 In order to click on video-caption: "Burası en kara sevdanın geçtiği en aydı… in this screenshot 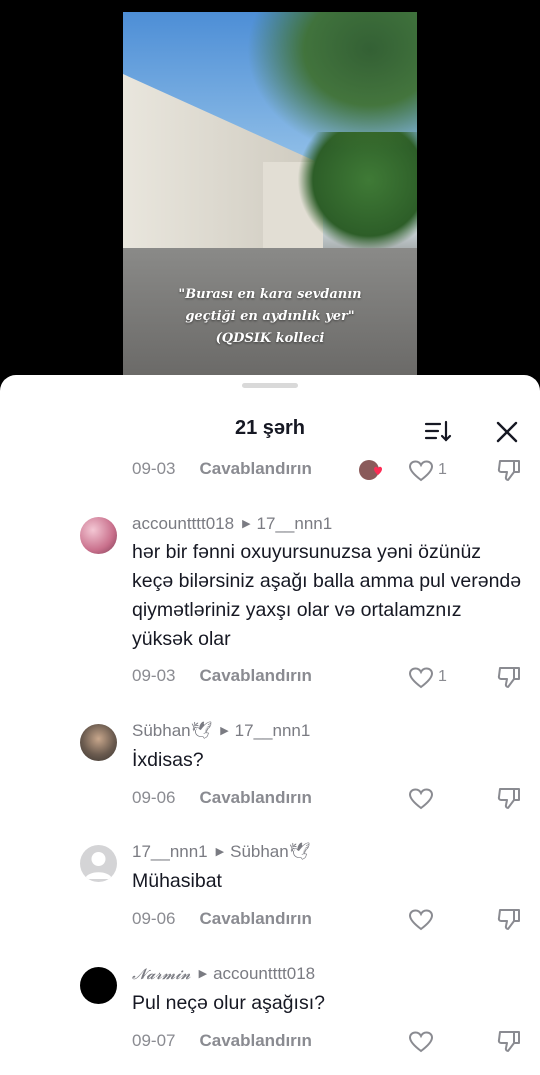, I will do `click(270, 317)`.